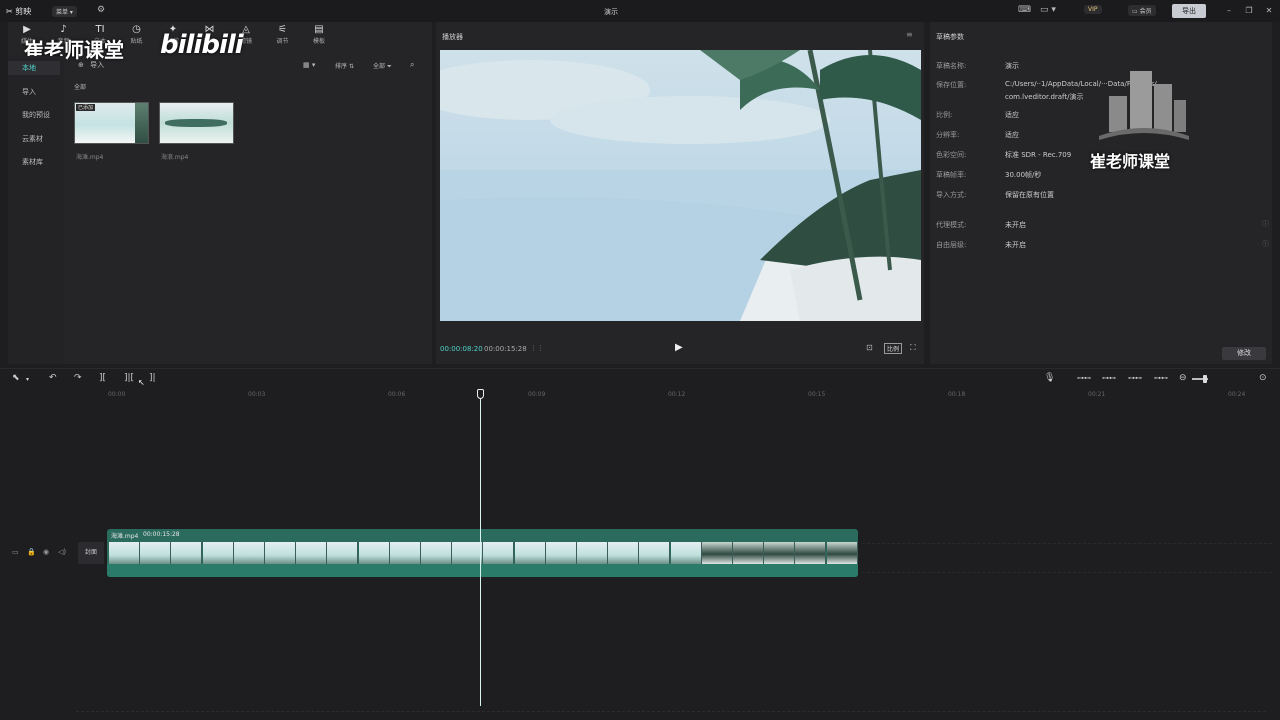 Image resolution: width=1280 pixels, height=720 pixels. What do you see at coordinates (948, 135) in the screenshot?
I see `param-label: 分辨率:` at bounding box center [948, 135].